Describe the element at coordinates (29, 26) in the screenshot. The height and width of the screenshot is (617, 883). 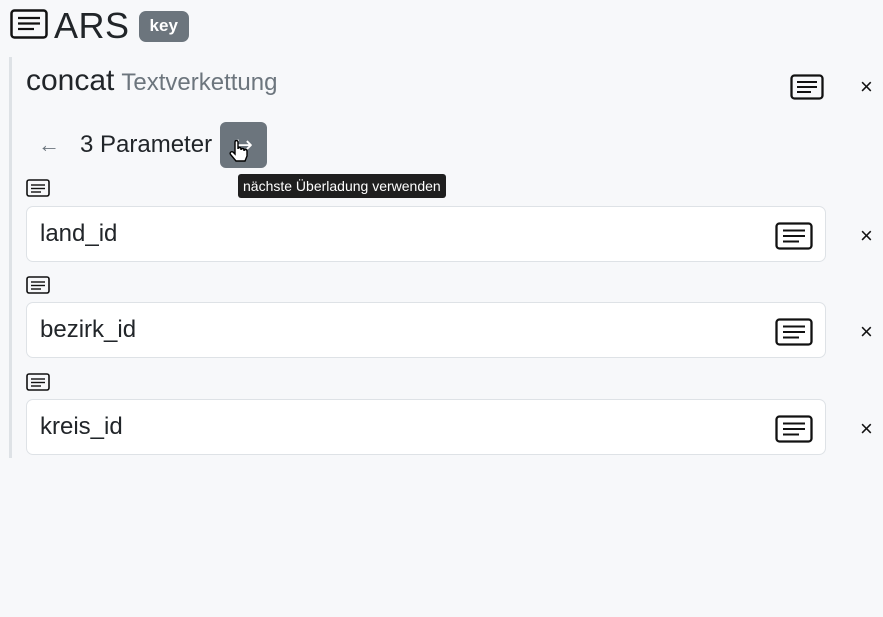
I see `text-field-icon` at that location.